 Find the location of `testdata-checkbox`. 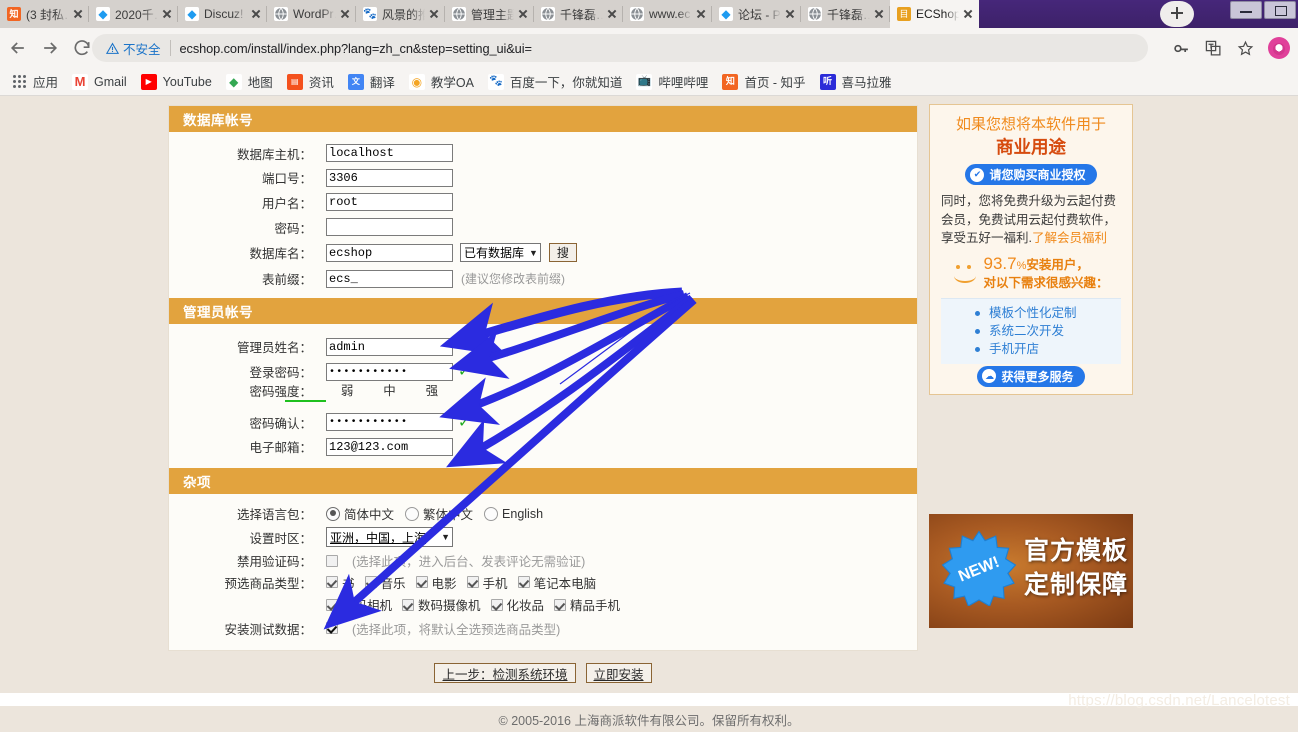

testdata-checkbox is located at coordinates (334, 628).